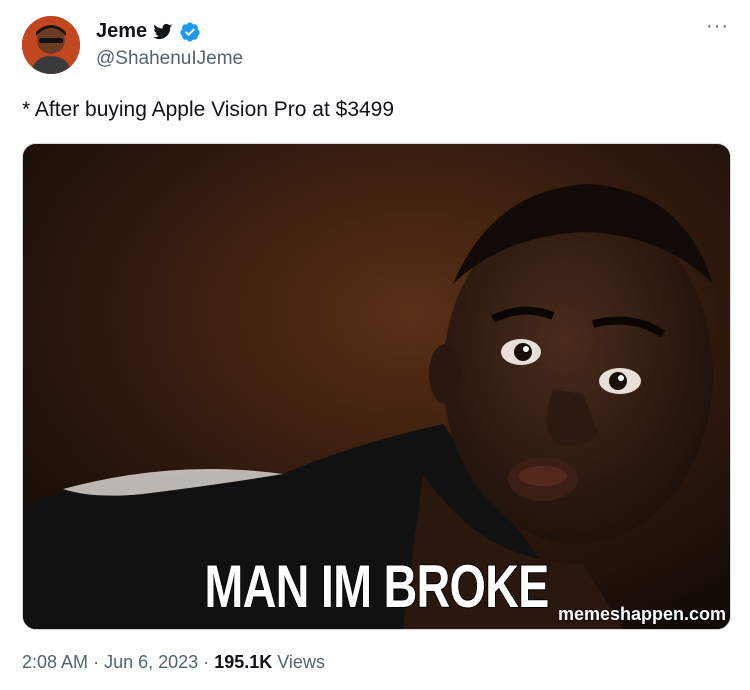 The width and height of the screenshot is (750, 690). What do you see at coordinates (148, 31) in the screenshot?
I see `author-name-row: Jeme` at bounding box center [148, 31].